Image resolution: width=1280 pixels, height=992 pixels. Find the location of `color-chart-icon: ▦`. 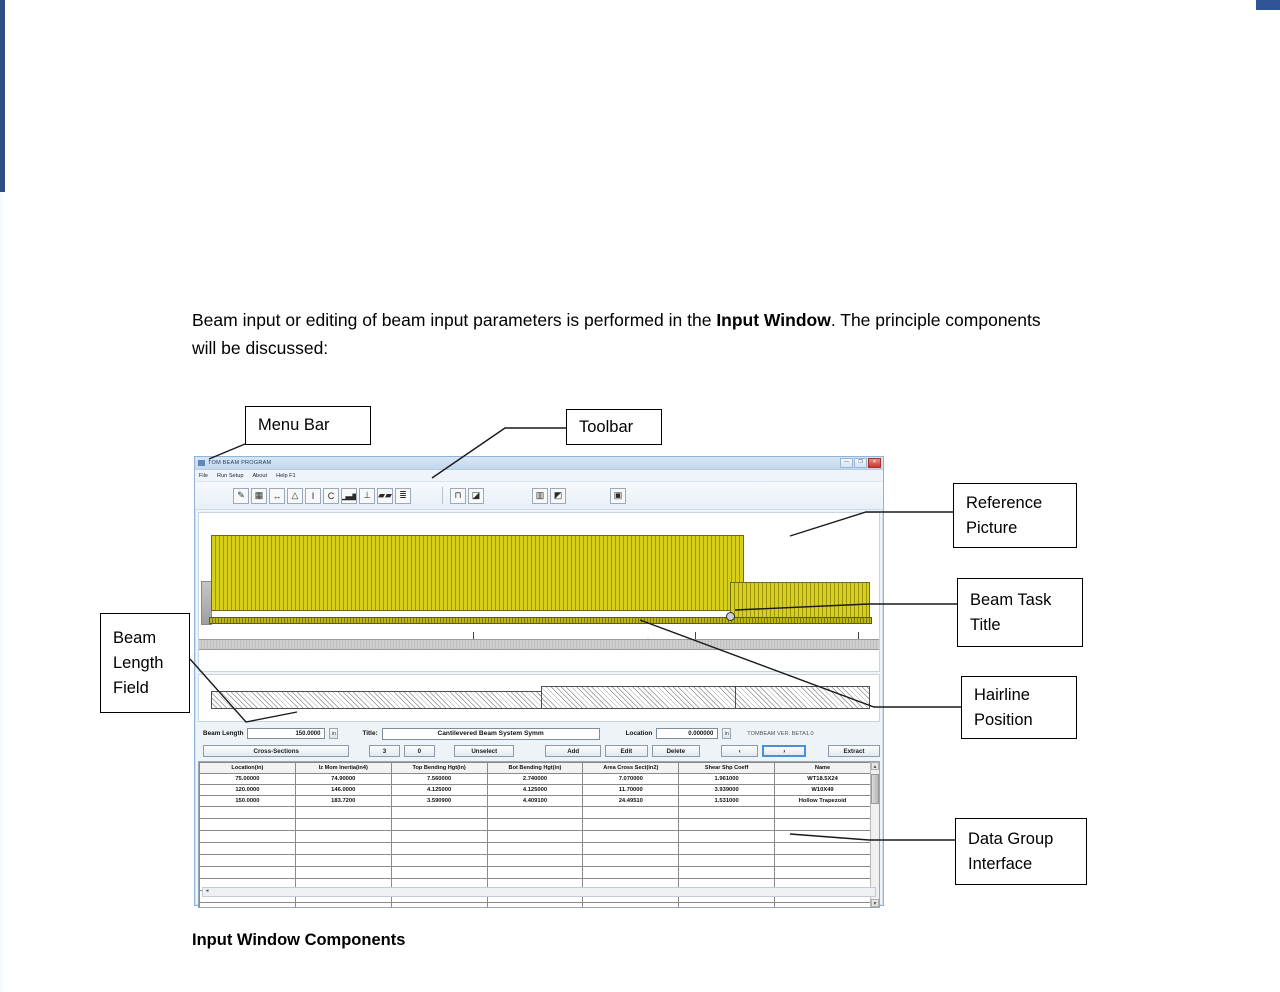

color-chart-icon: ▦ is located at coordinates (259, 495).